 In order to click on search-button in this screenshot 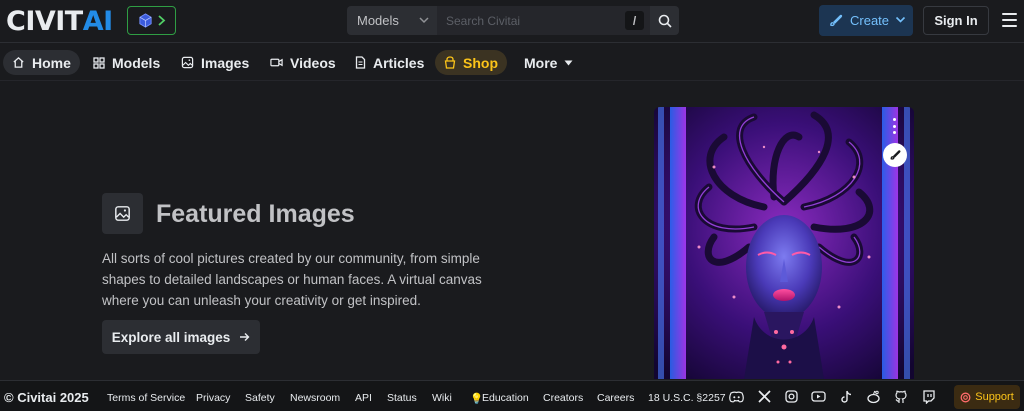, I will do `click(664, 20)`.